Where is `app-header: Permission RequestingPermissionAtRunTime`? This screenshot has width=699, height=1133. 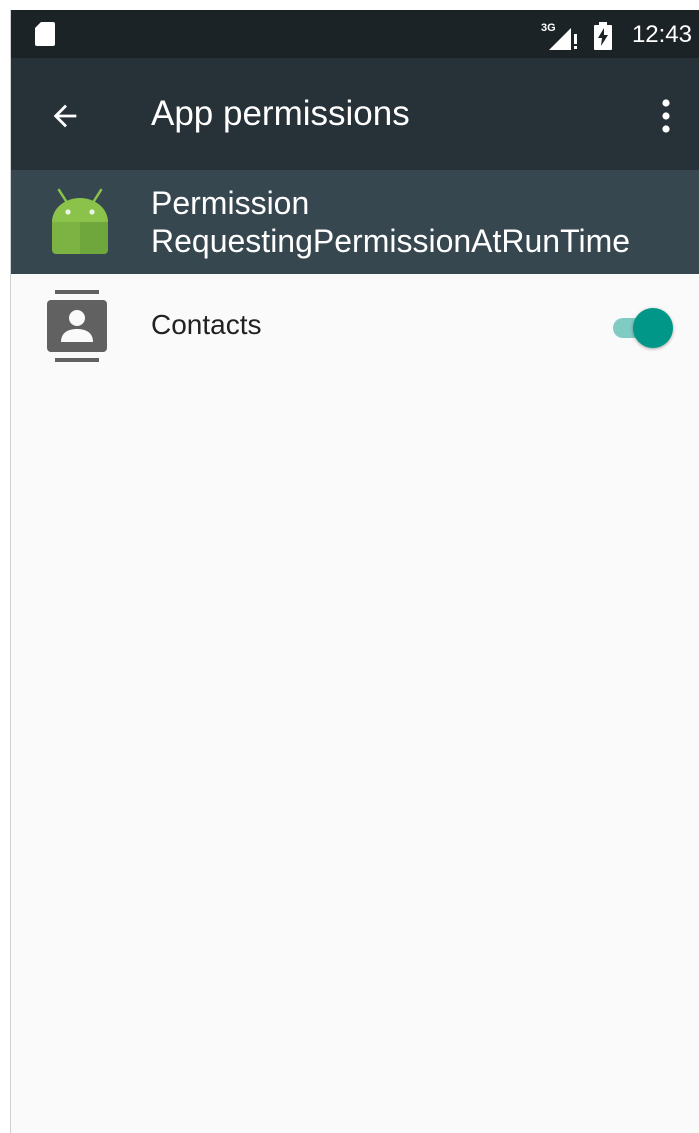 app-header: Permission RequestingPermissionAtRunTime is located at coordinates (355, 222).